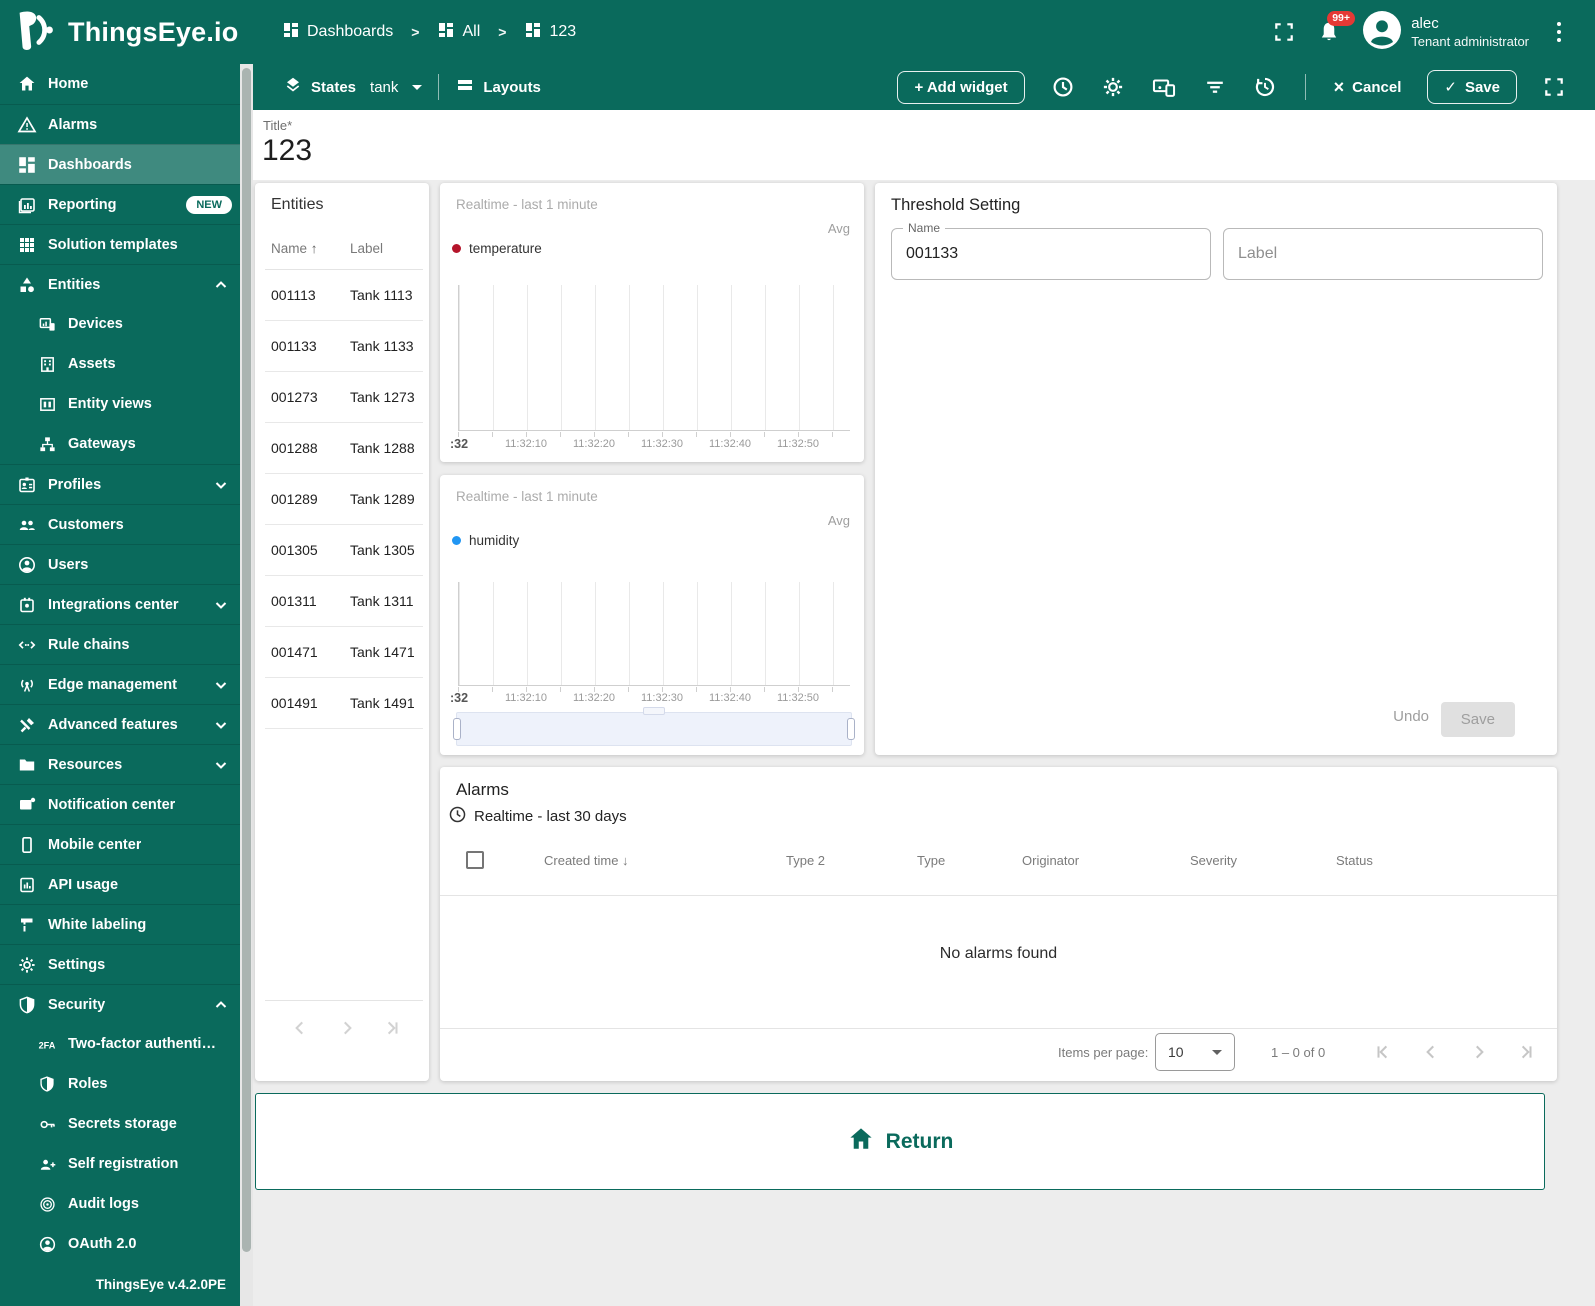  Describe the element at coordinates (120, 964) in the screenshot. I see `sidebar-item-settings: Settings` at that location.